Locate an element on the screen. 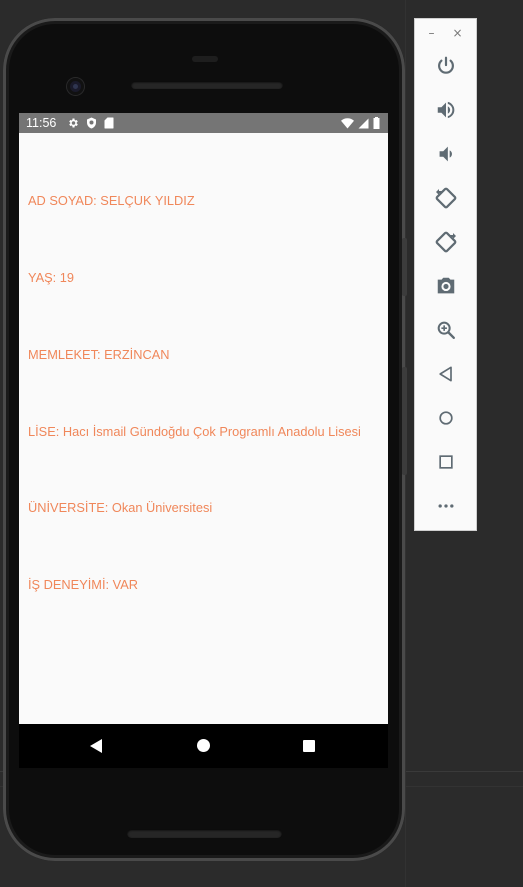 Image resolution: width=523 pixels, height=887 pixels. minimize-button: – is located at coordinates (431, 33).